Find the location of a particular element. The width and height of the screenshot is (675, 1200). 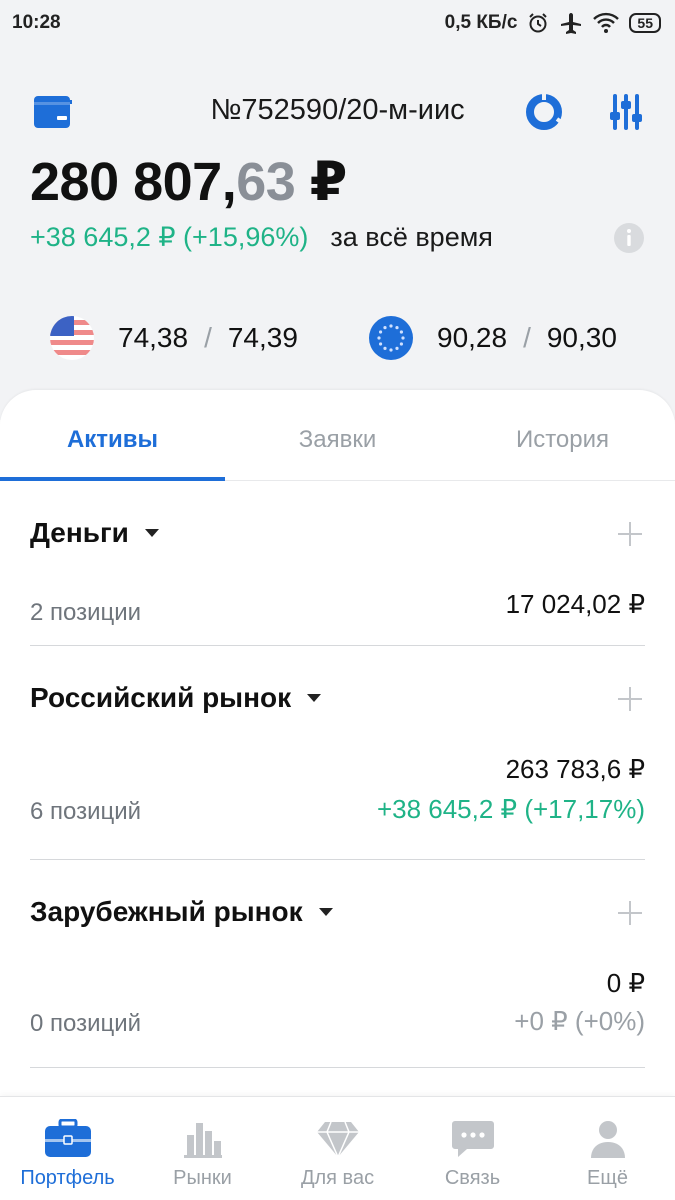

nav-label: Рынки is located at coordinates (202, 1178).